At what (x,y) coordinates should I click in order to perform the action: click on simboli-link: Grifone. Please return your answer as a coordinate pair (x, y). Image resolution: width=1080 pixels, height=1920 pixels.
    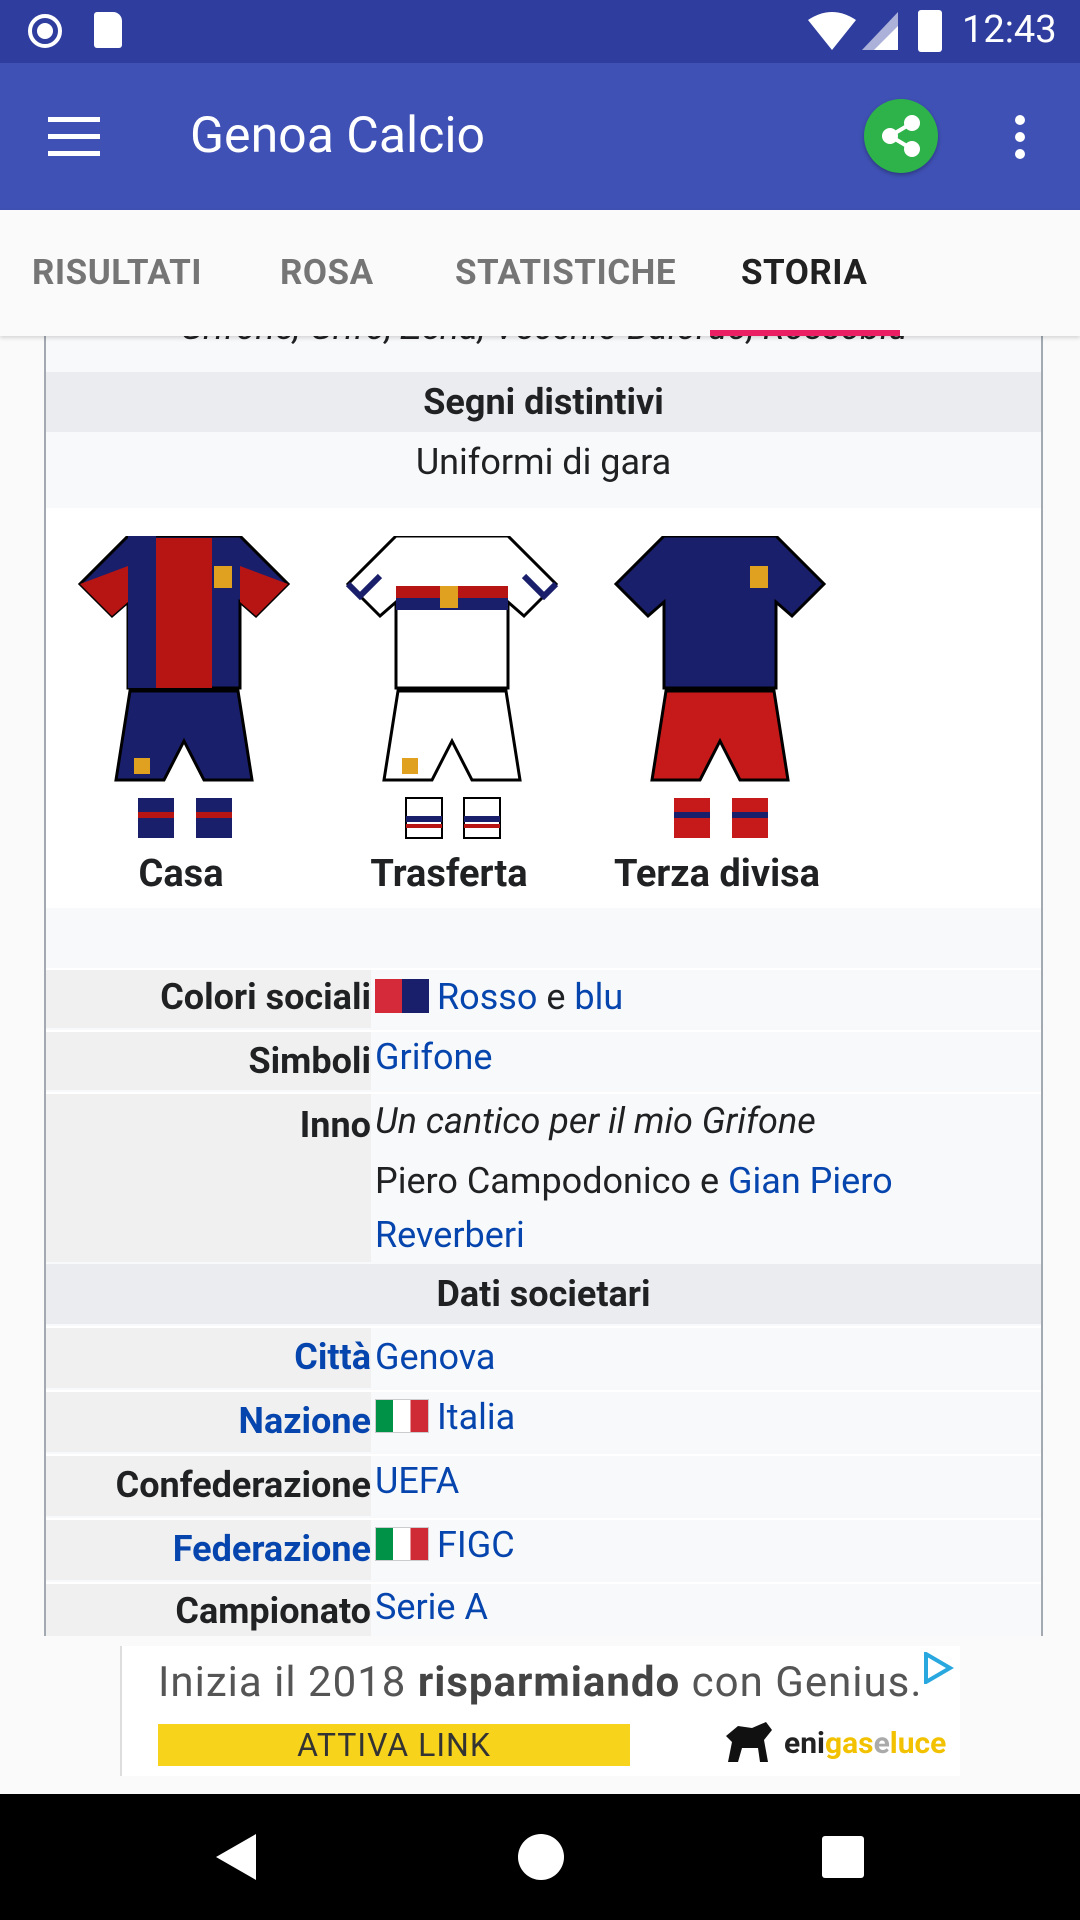
    Looking at the image, I should click on (434, 1057).